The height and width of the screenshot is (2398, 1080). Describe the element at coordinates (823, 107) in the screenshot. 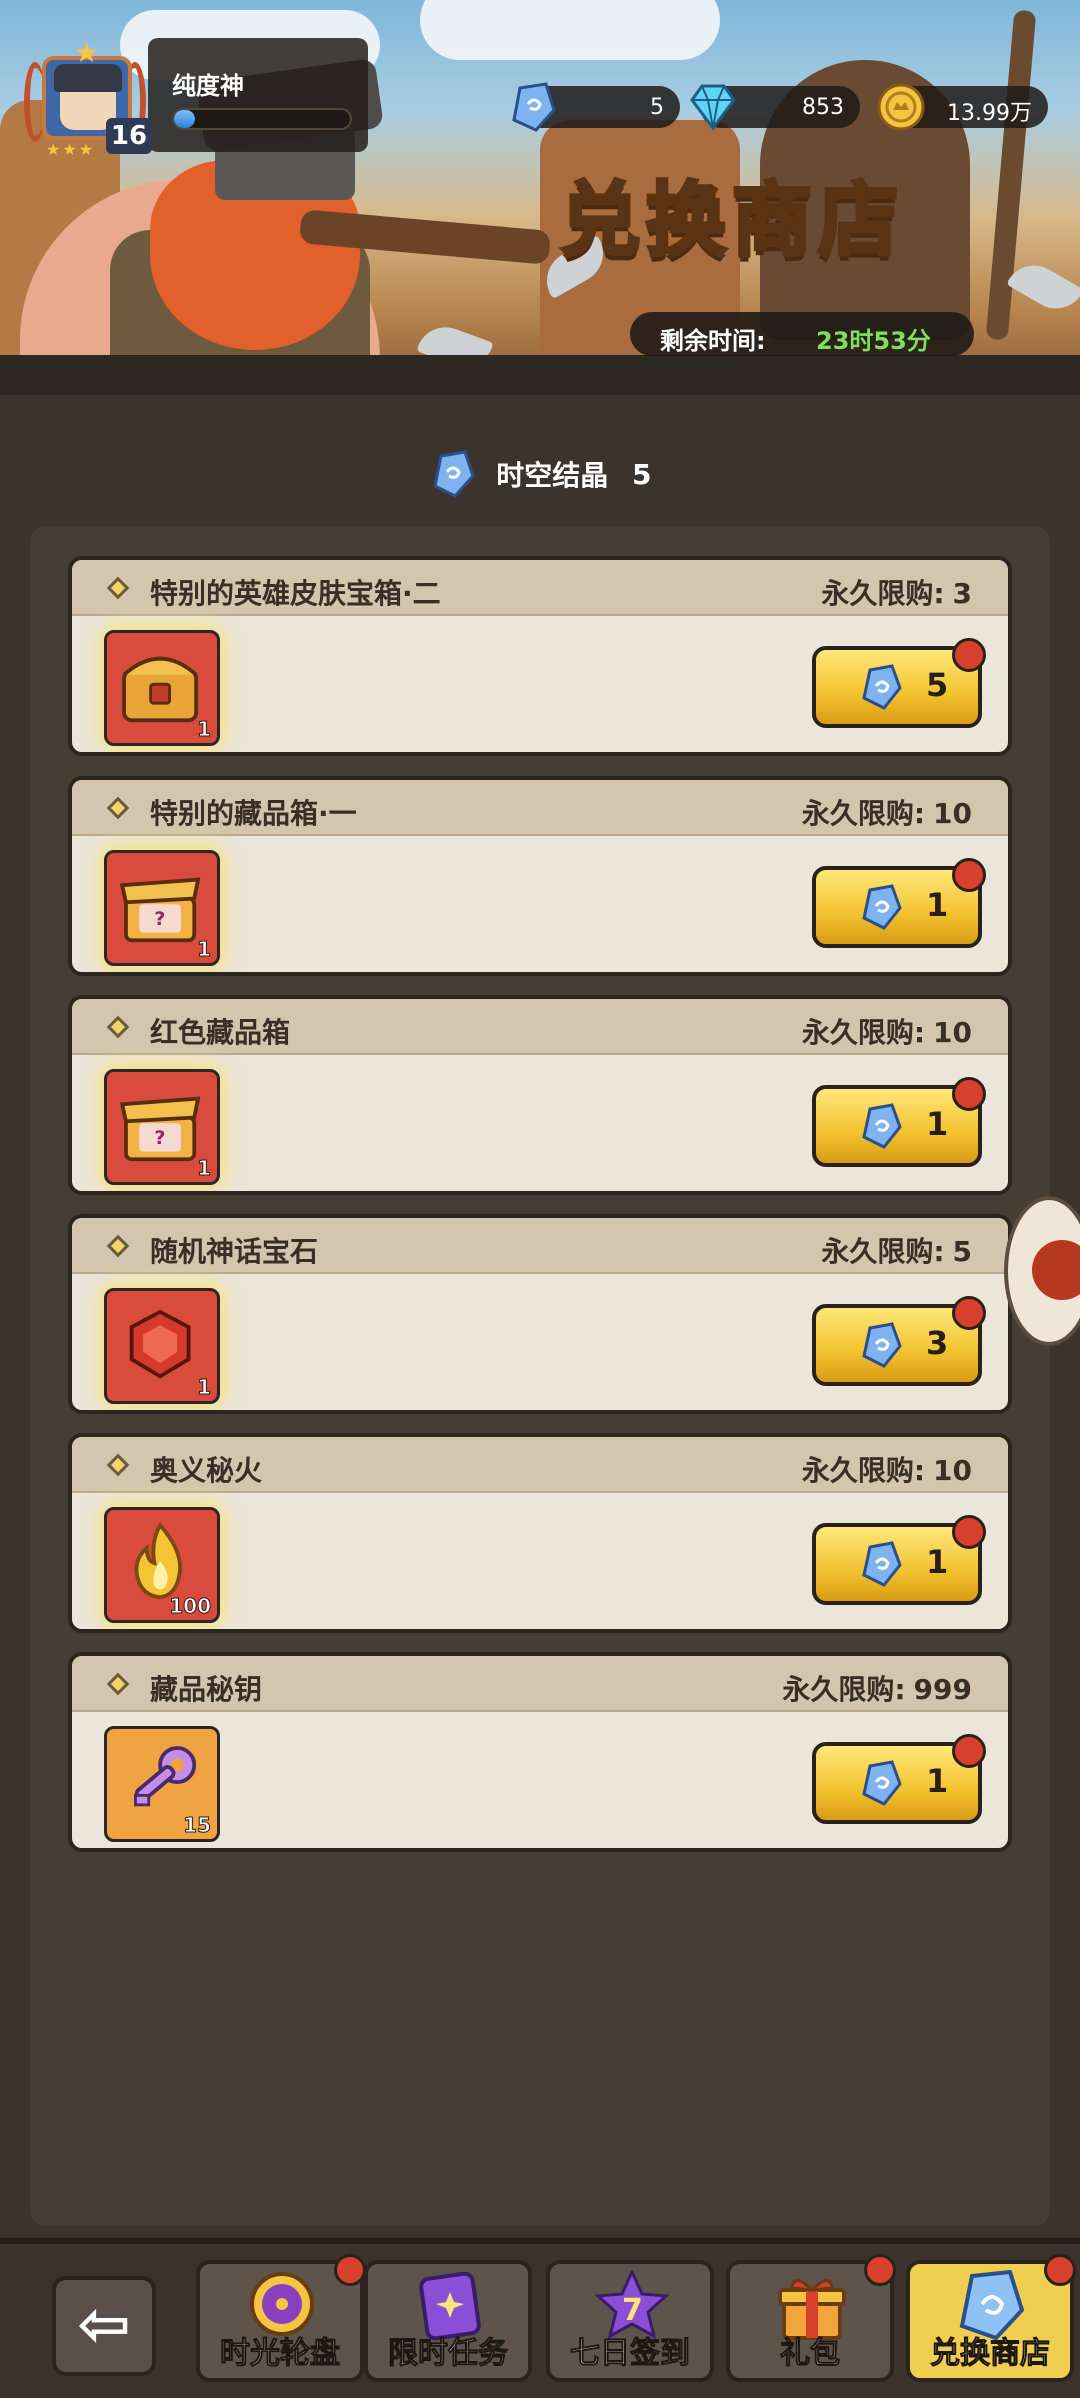

I see `currency-value: 853` at that location.